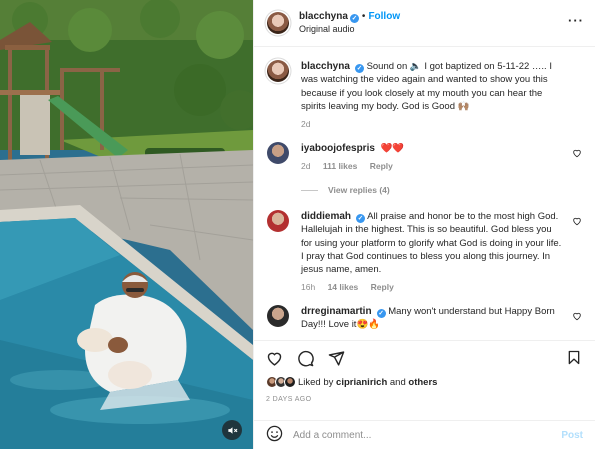 The width and height of the screenshot is (595, 449). What do you see at coordinates (427, 158) in the screenshot?
I see `comment-item: iyaboojofespris ❤️❤️ 2d 111 likes Reply` at bounding box center [427, 158].